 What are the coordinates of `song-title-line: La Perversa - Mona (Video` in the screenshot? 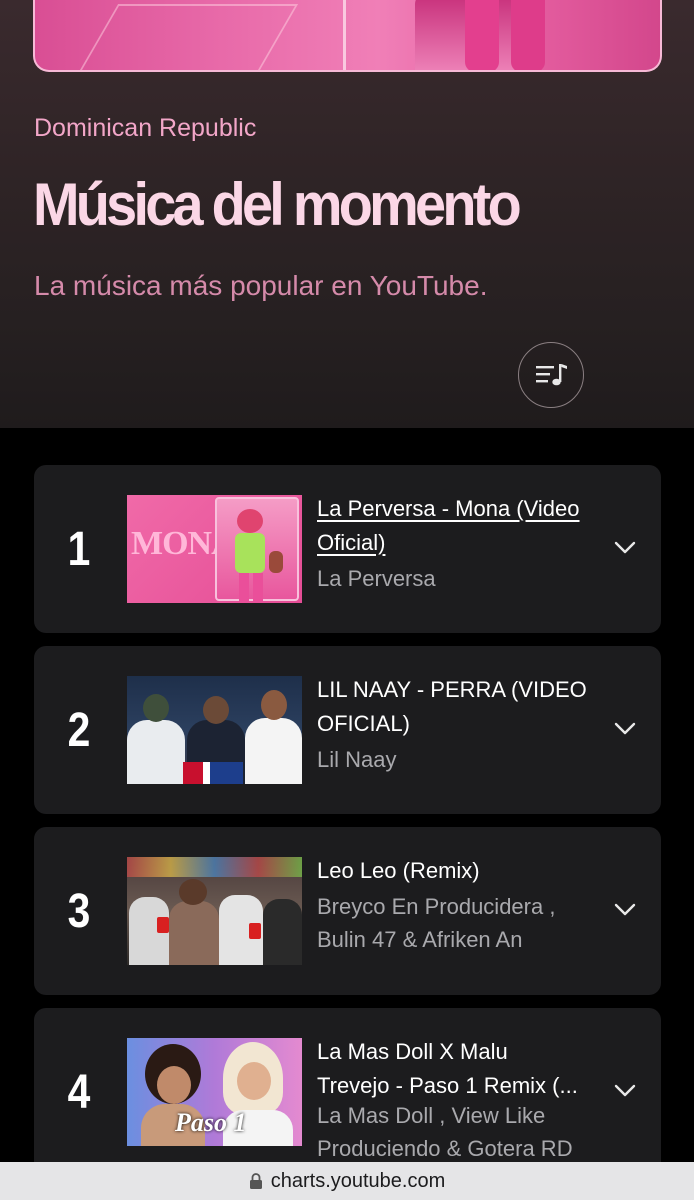 It's located at (448, 508).